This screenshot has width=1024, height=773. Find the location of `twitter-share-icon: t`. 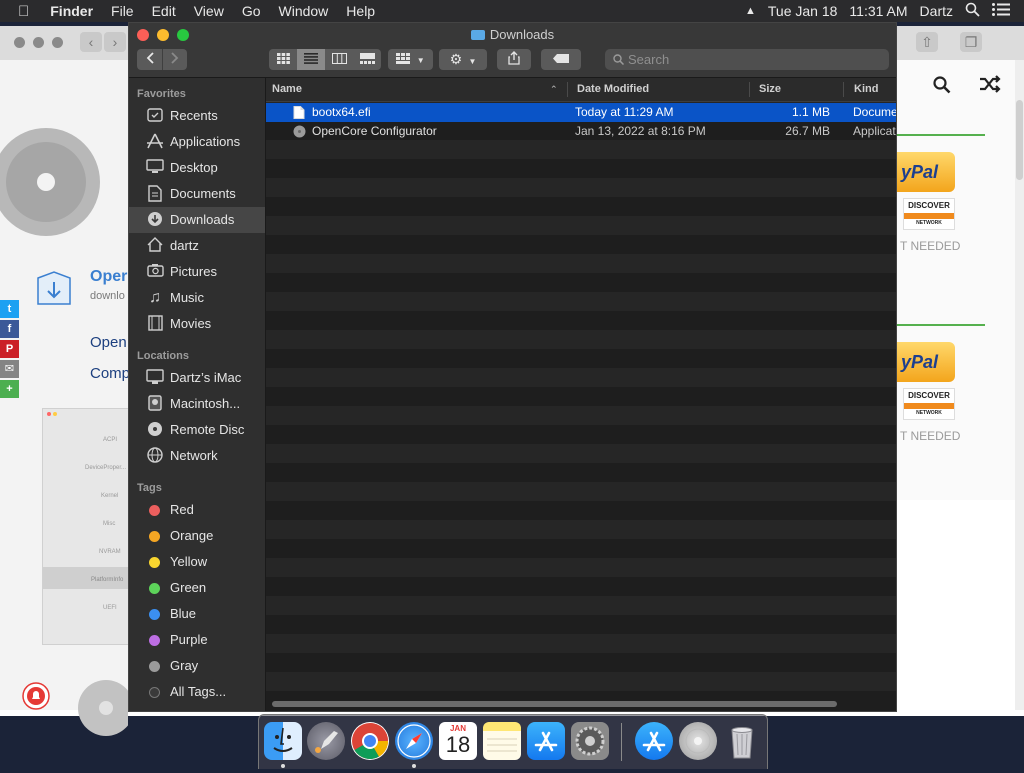

twitter-share-icon: t is located at coordinates (9, 309).